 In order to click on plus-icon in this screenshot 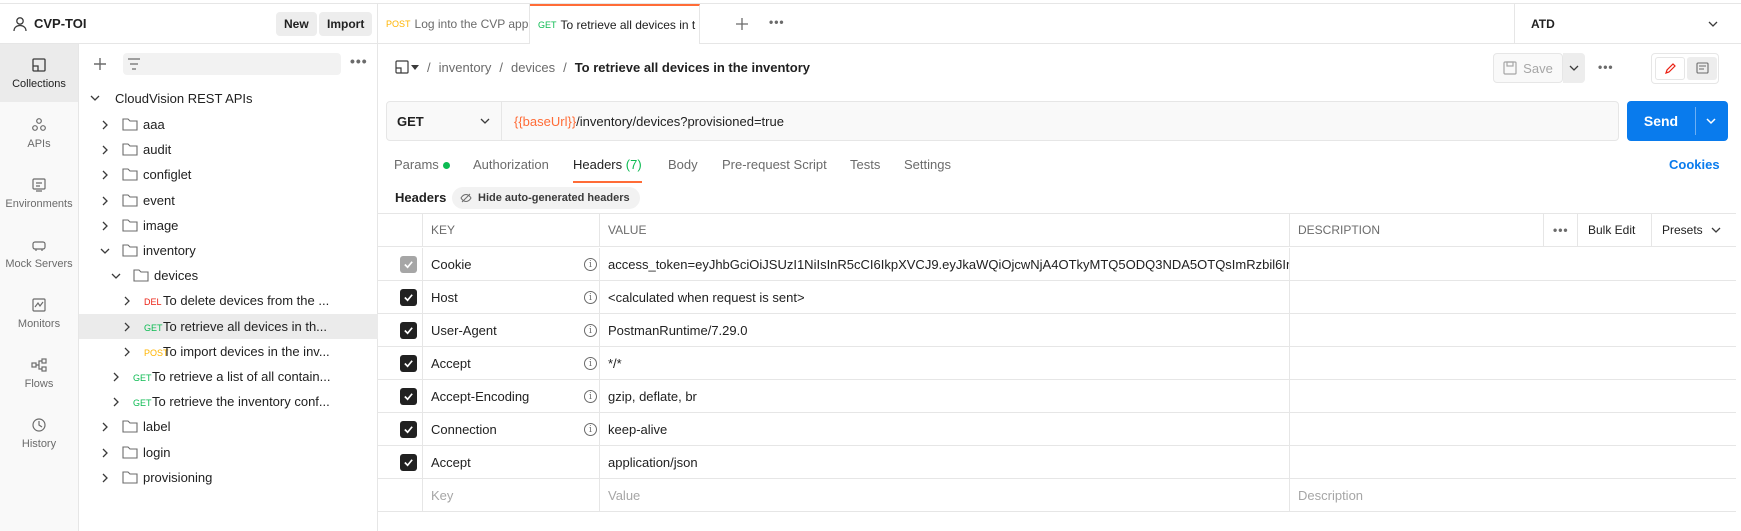, I will do `click(100, 64)`.